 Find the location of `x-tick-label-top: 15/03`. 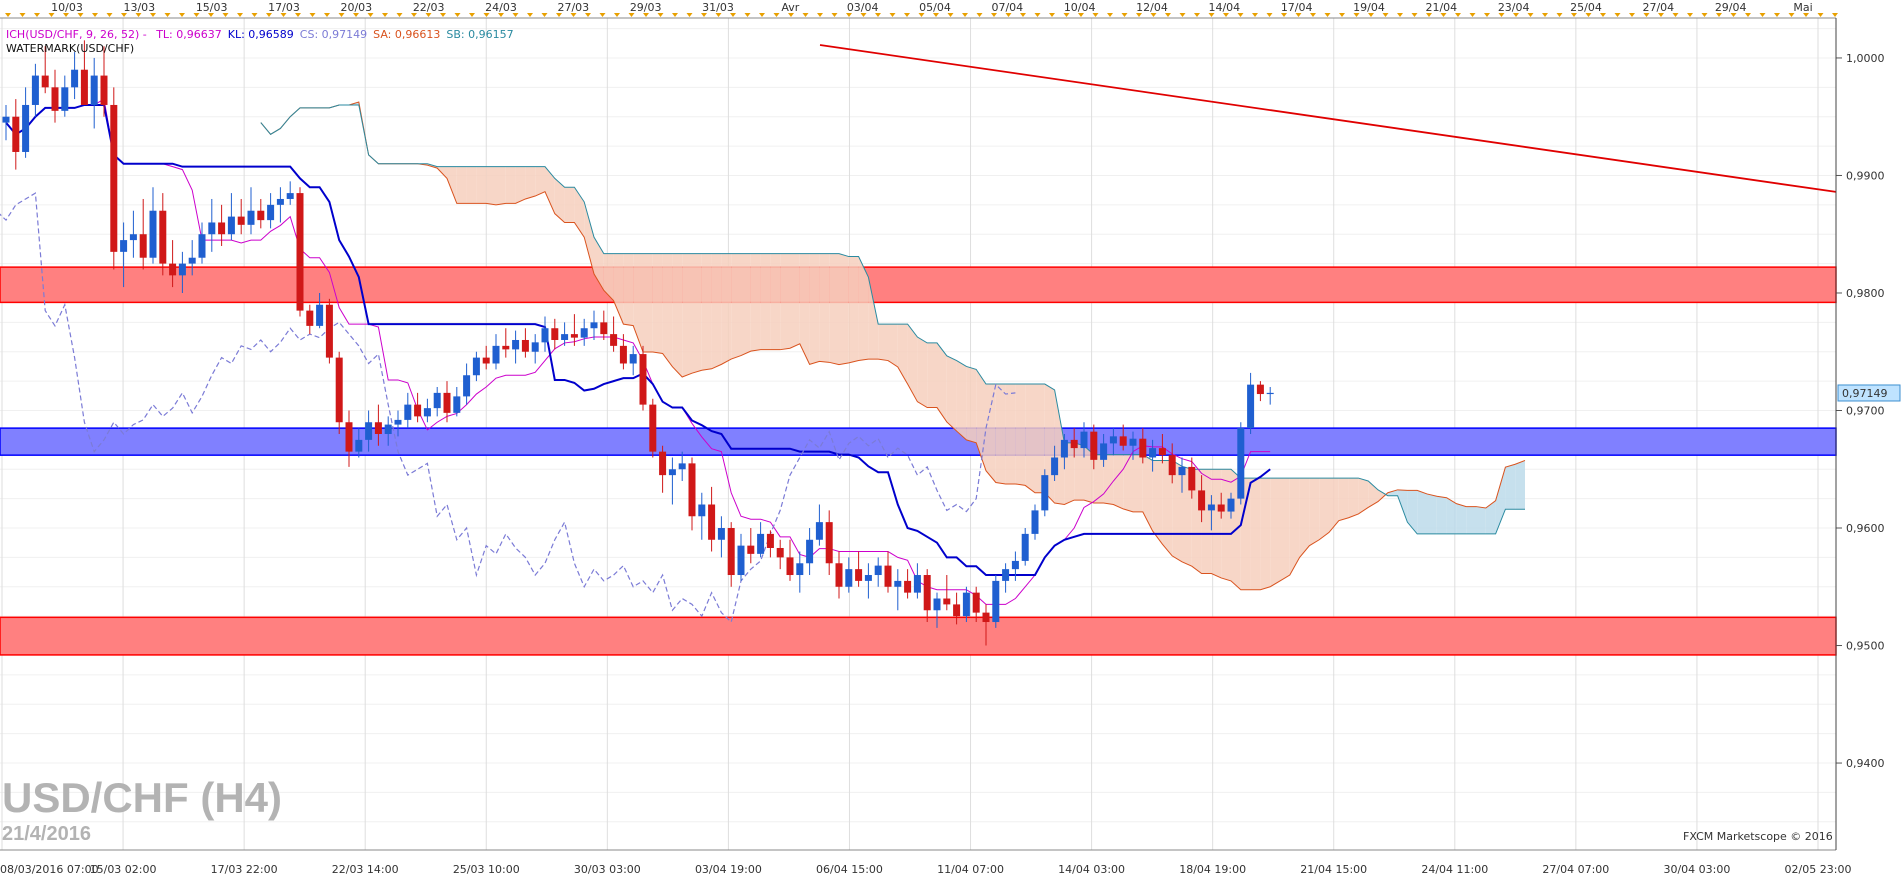

x-tick-label-top: 15/03 is located at coordinates (212, 7).